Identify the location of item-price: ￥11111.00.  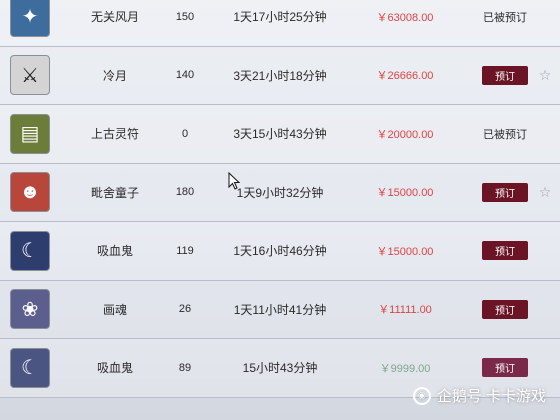
(405, 310).